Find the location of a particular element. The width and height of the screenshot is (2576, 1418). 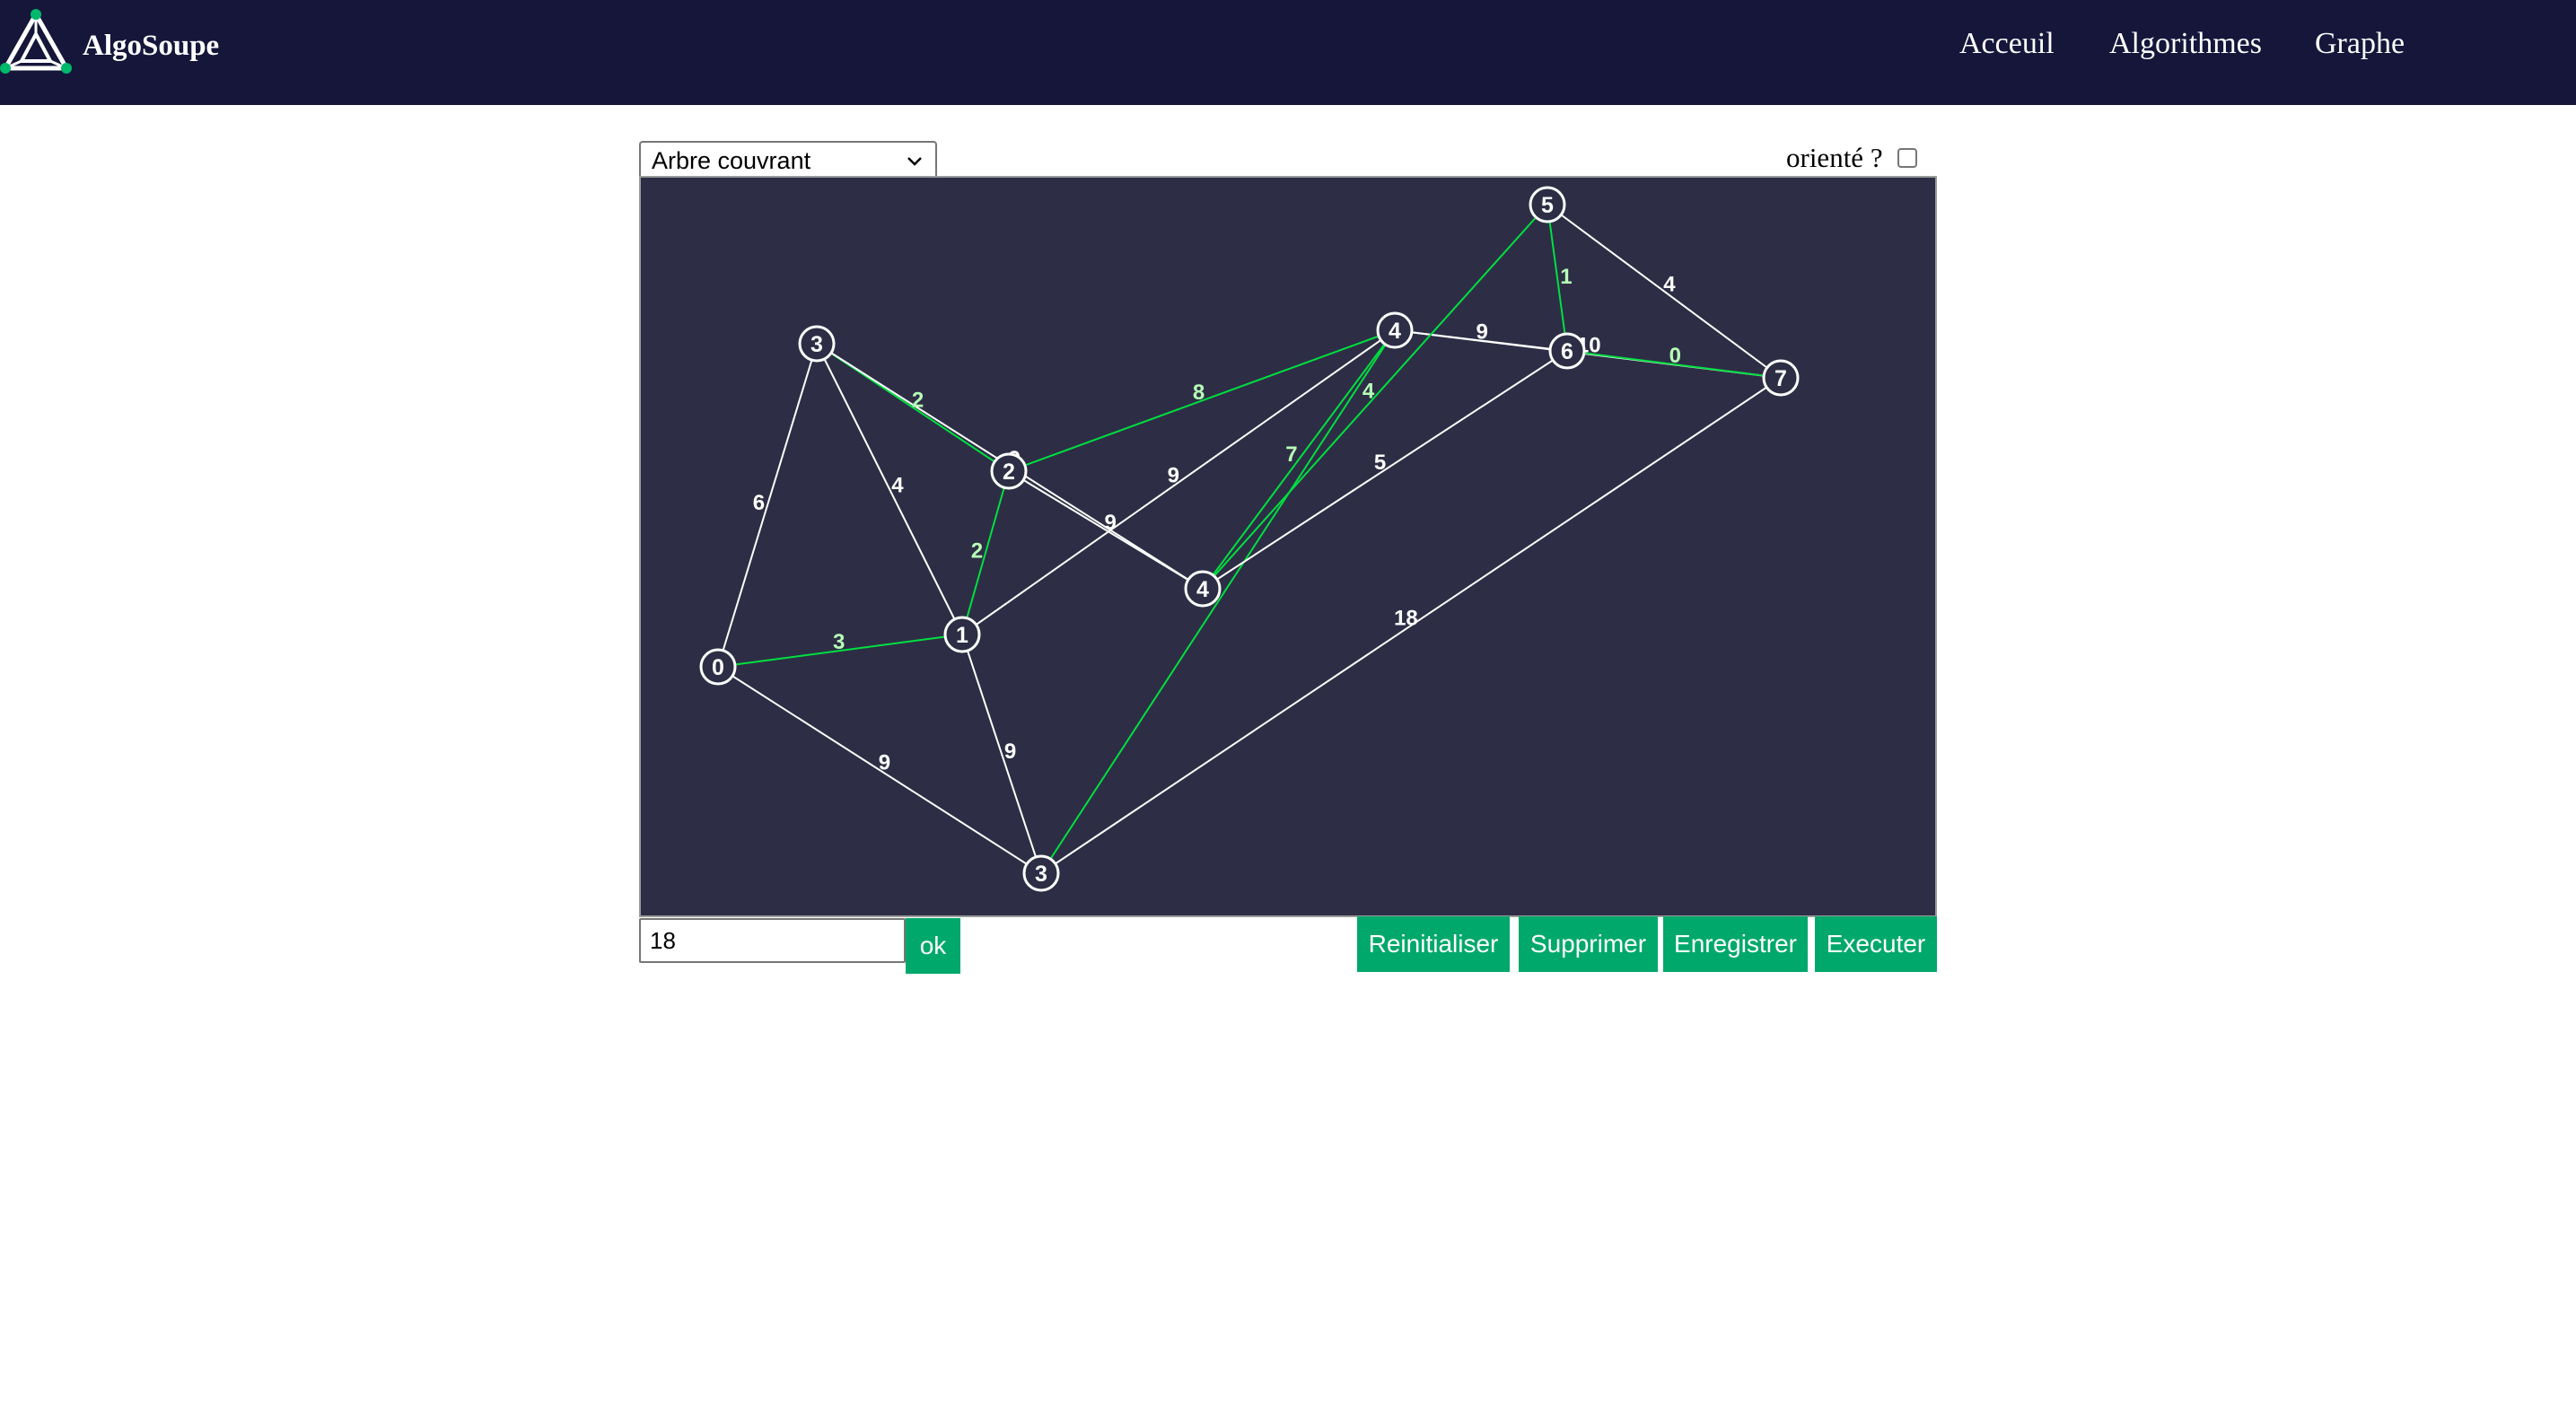

reinitialiser-button: Reinitialiser is located at coordinates (1433, 944).